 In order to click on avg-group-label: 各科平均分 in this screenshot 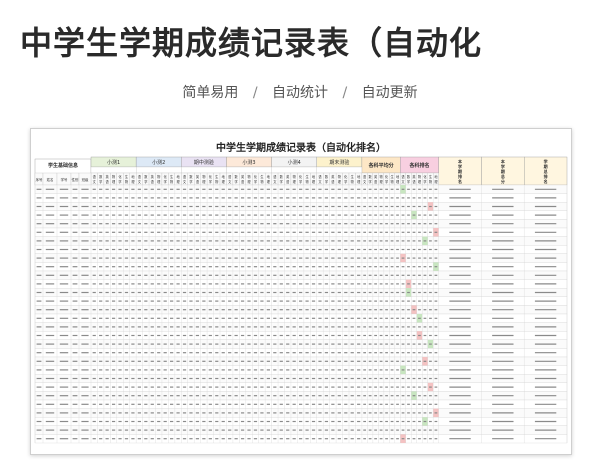, I will do `click(381, 165)`.